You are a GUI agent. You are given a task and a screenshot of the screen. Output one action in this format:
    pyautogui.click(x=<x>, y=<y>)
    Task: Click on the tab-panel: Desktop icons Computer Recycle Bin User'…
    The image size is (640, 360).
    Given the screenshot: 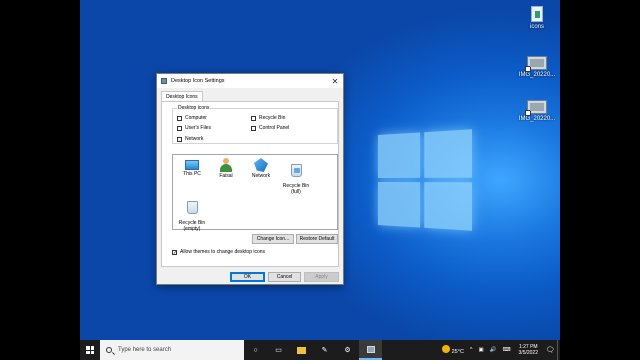 What is the action you would take?
    pyautogui.click(x=250, y=184)
    